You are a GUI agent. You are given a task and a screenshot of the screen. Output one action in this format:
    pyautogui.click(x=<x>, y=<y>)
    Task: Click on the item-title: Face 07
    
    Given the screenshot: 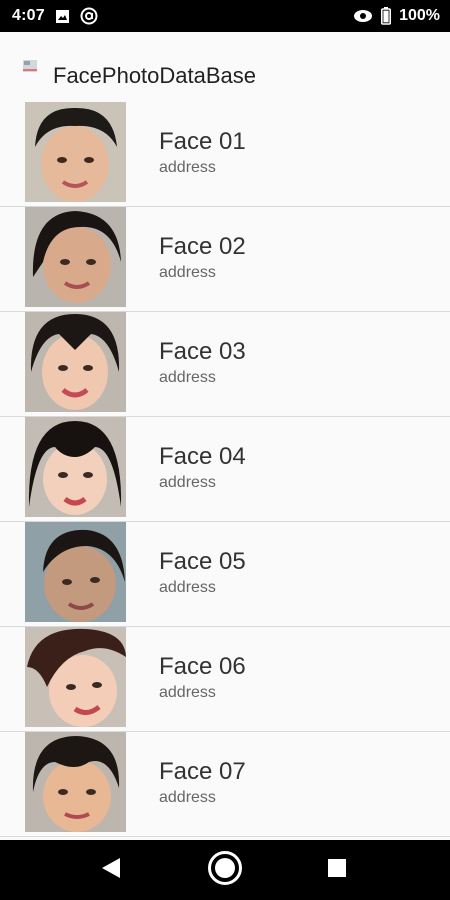 What is the action you would take?
    pyautogui.click(x=202, y=771)
    